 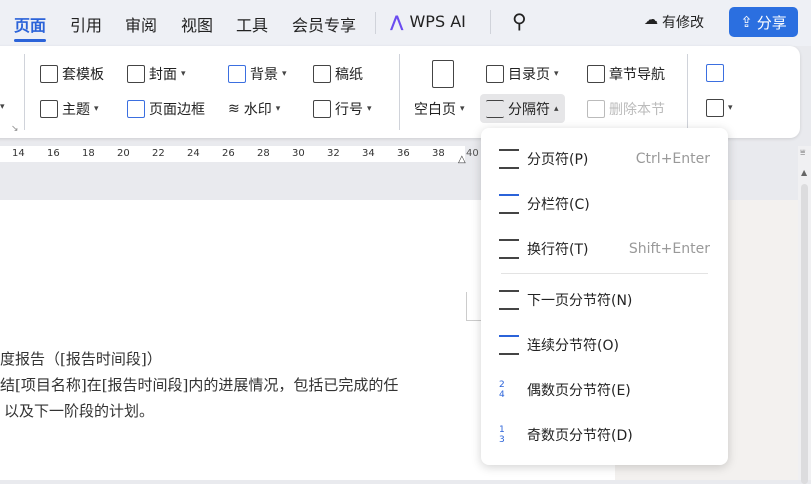 What do you see at coordinates (443, 74) in the screenshot?
I see `blank-page-icon` at bounding box center [443, 74].